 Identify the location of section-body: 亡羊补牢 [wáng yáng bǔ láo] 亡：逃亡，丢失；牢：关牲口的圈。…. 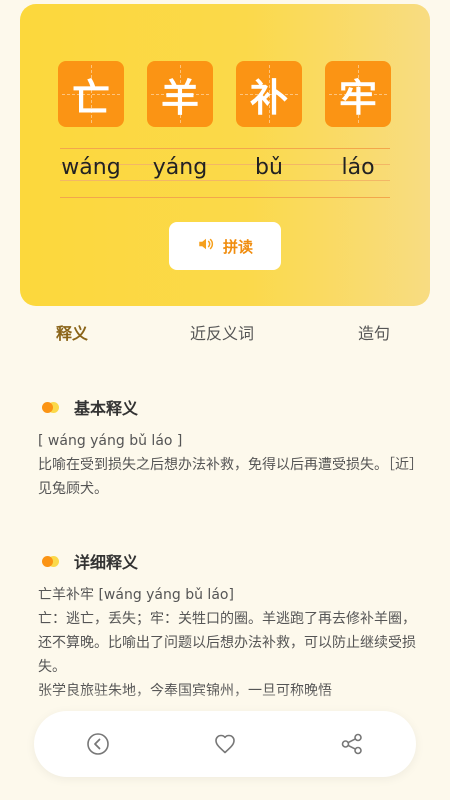
(229, 643).